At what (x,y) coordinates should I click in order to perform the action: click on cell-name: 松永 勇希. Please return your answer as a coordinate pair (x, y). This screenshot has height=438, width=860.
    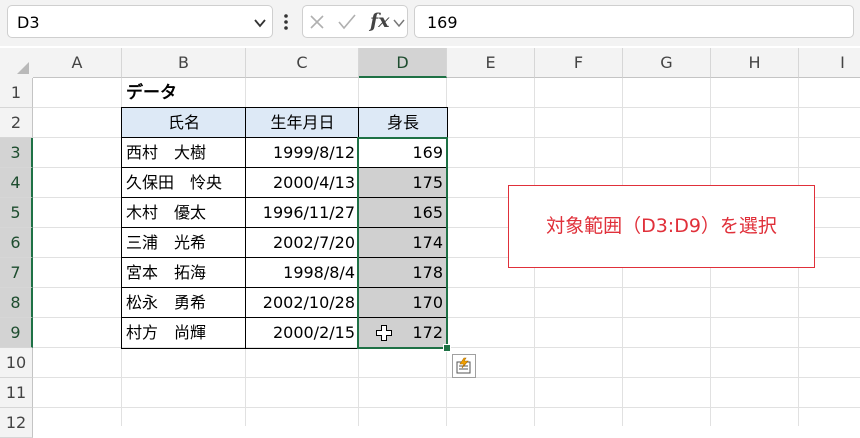
    Looking at the image, I should click on (184, 303).